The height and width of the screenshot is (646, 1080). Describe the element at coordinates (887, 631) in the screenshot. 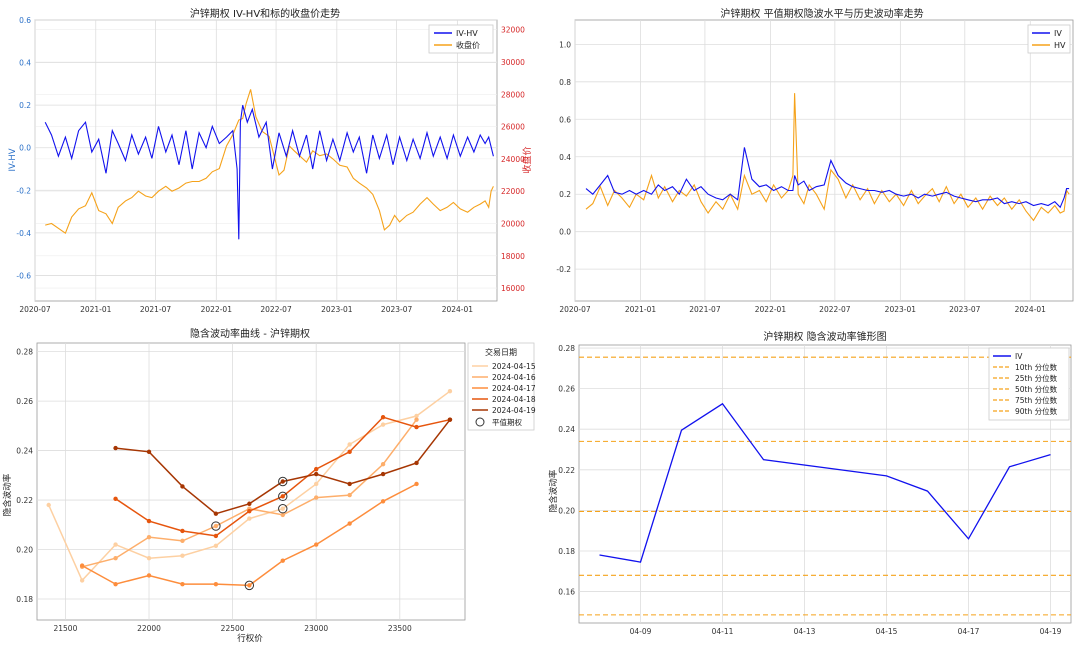

I see `x-tick-label: 04-15` at that location.